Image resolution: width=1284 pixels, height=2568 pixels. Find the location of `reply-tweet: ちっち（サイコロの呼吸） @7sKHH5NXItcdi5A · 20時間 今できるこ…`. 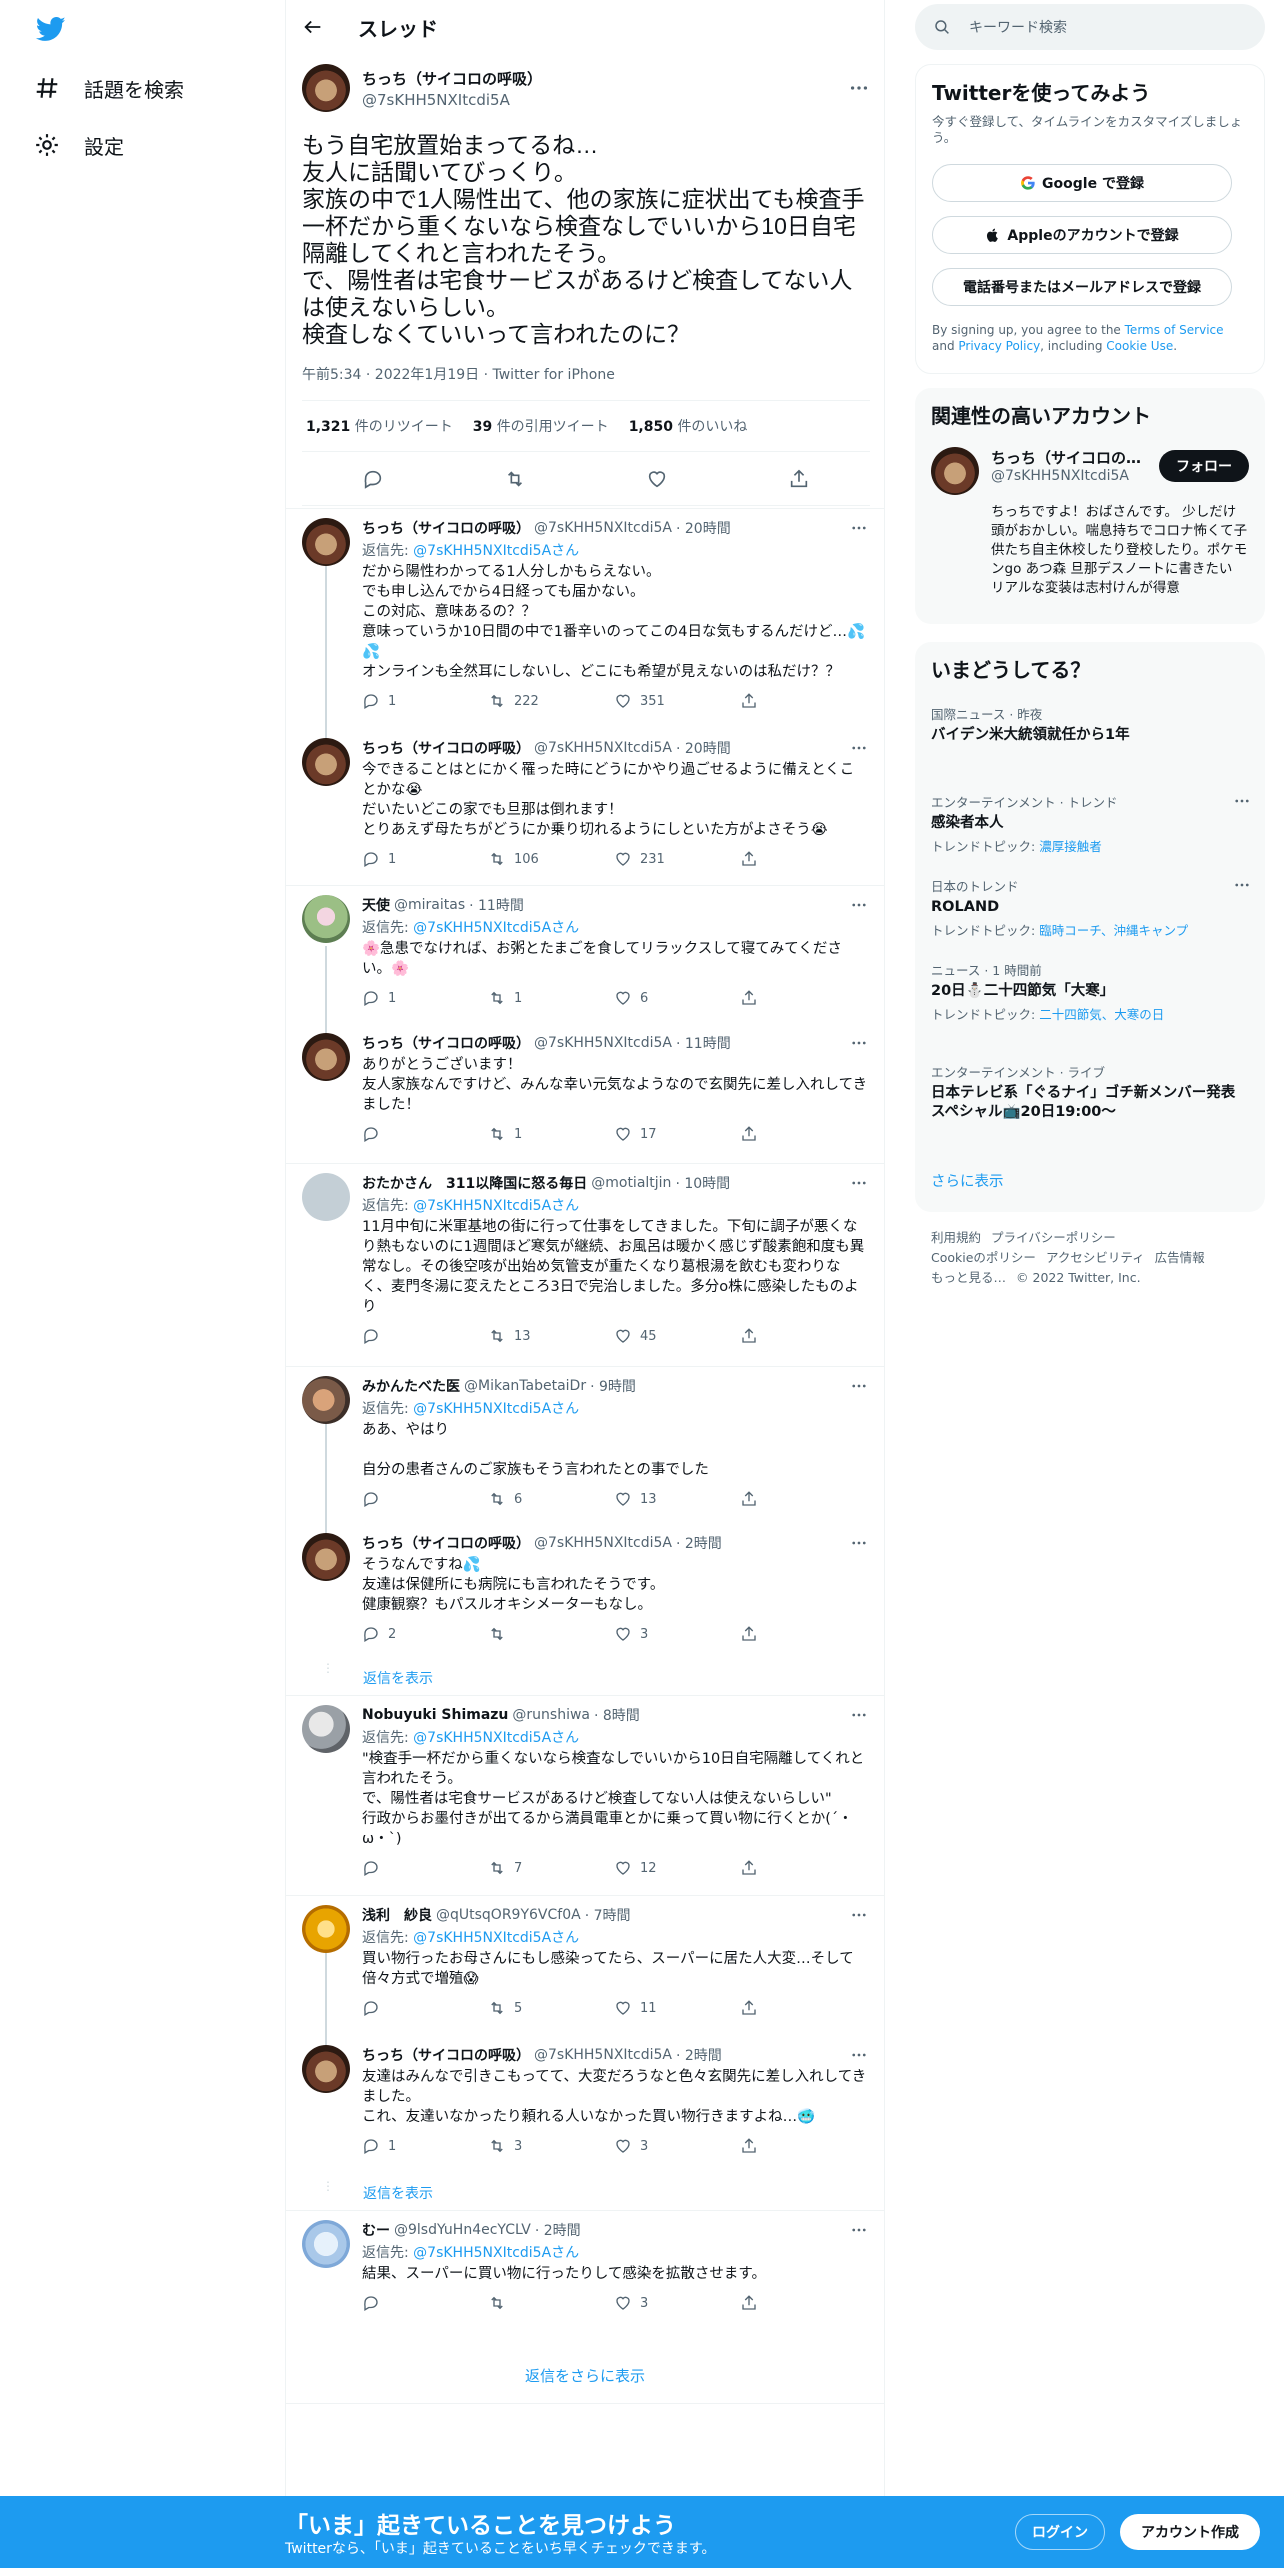

reply-tweet: ちっち（サイコロの呼吸） @7sKHH5NXItcdi5A · 20時間 今できるこ… is located at coordinates (585, 803).